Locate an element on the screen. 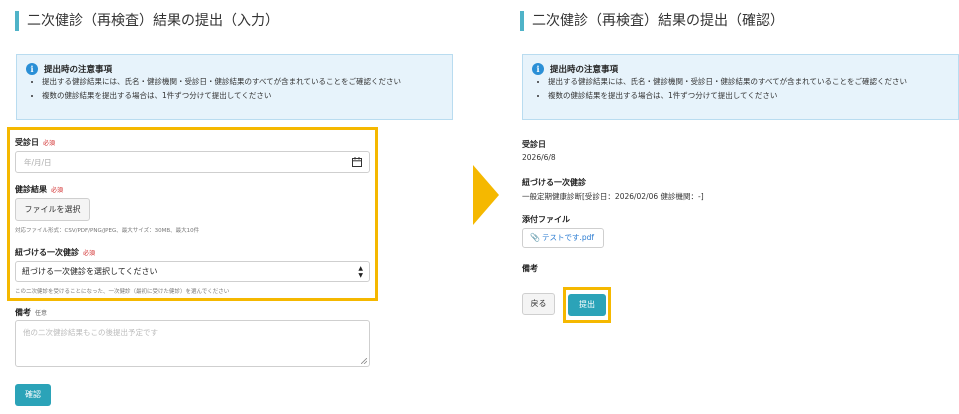  visit-date-placeholder: 年/月/日 is located at coordinates (38, 162).